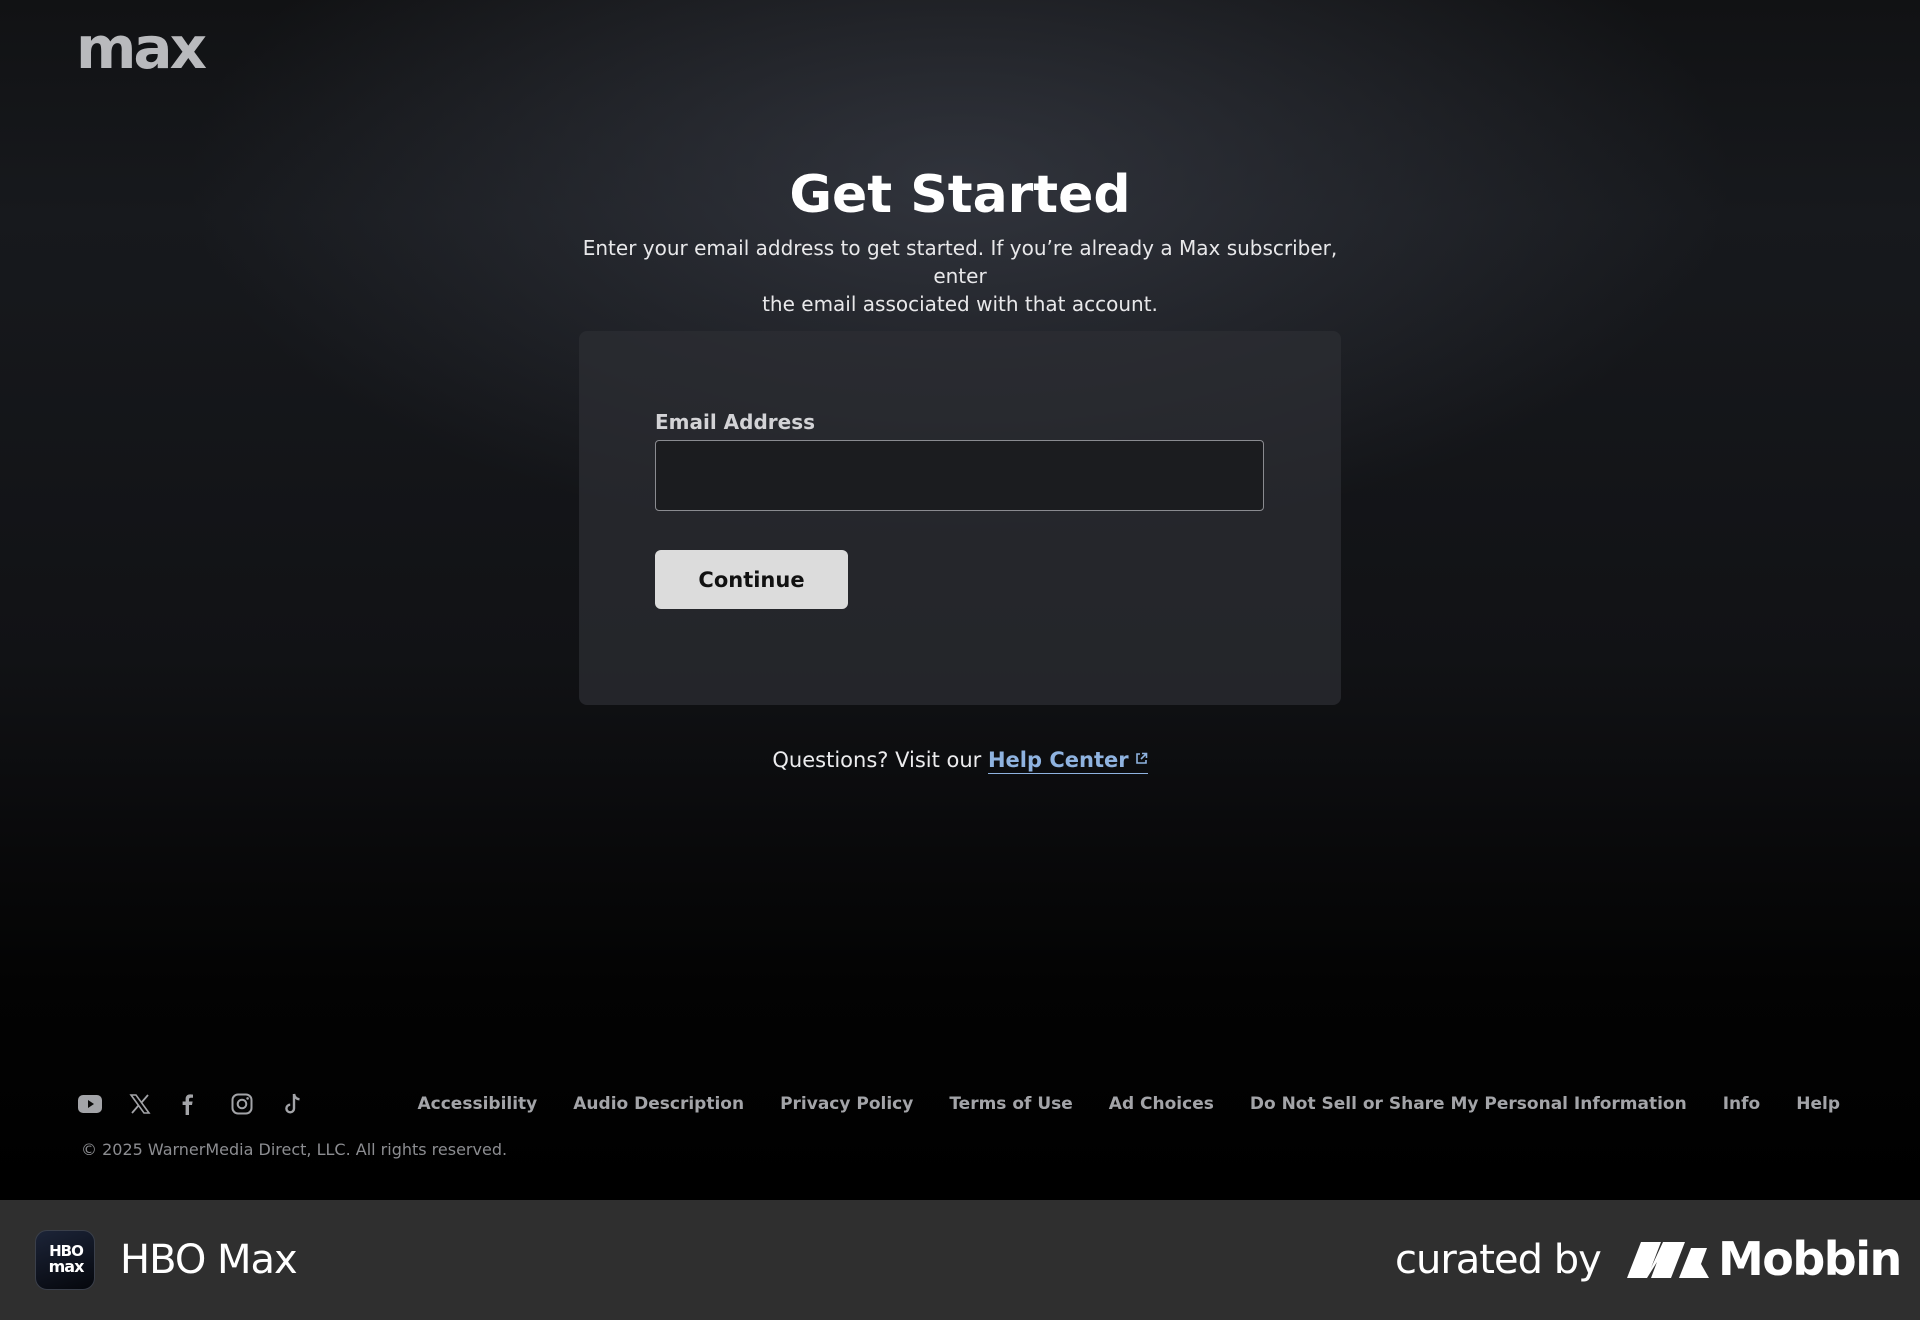  I want to click on mobbin-logo-icon, so click(1668, 1260).